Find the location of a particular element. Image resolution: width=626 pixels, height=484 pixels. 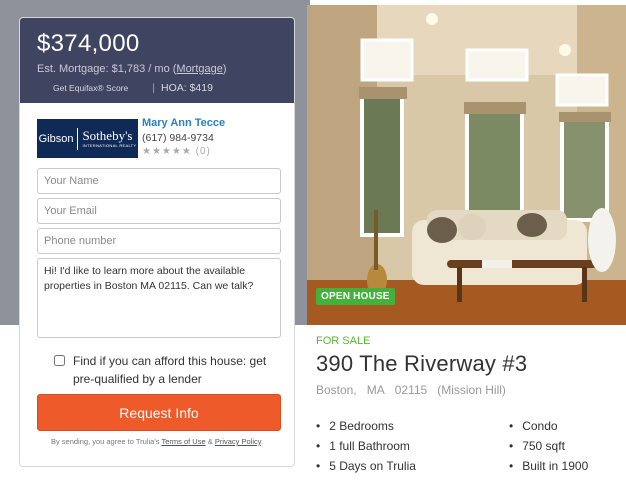

est-mortgage-close: ) is located at coordinates (224, 69).